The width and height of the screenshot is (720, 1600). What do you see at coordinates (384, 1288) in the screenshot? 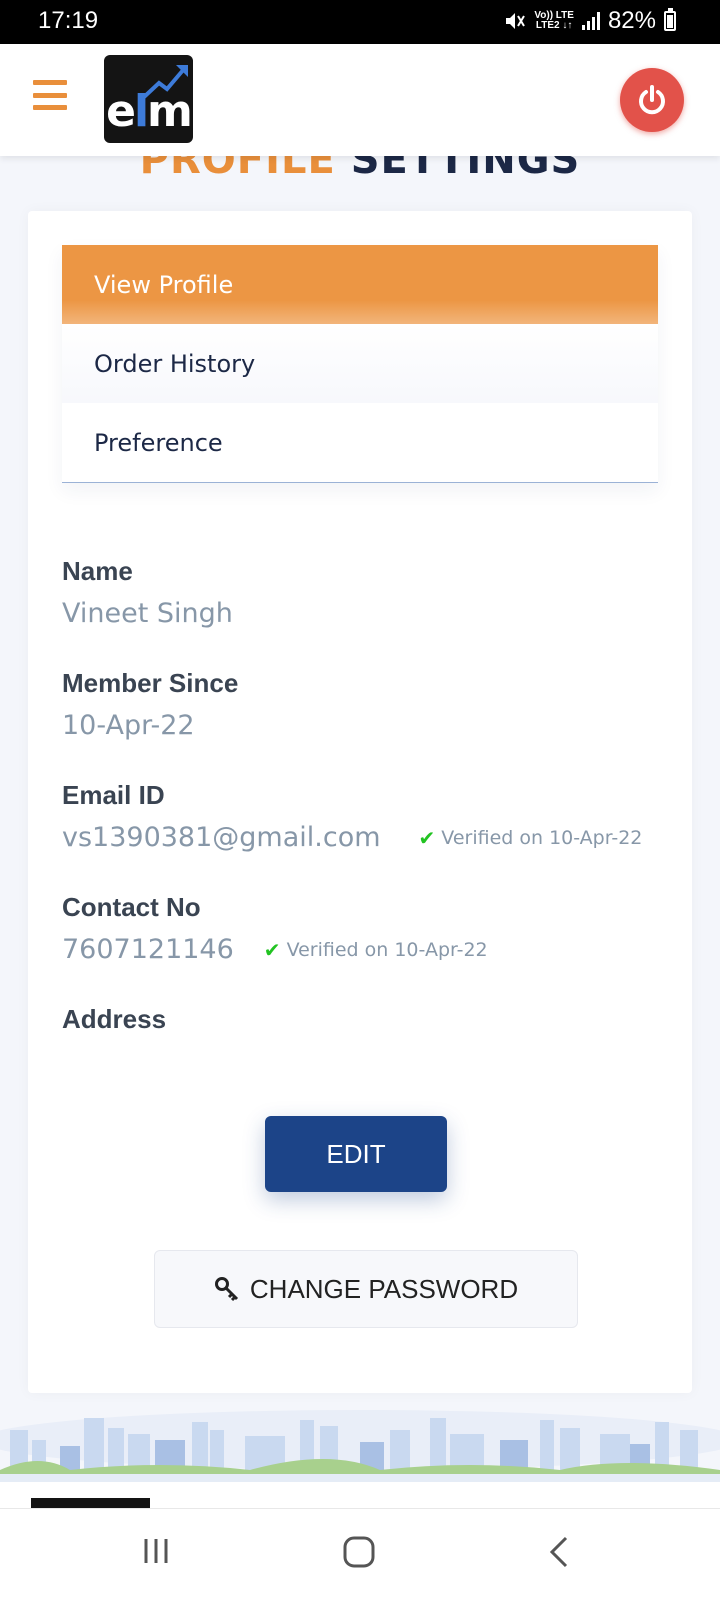
I see `change-password-label: CHANGE PASSWORD` at bounding box center [384, 1288].